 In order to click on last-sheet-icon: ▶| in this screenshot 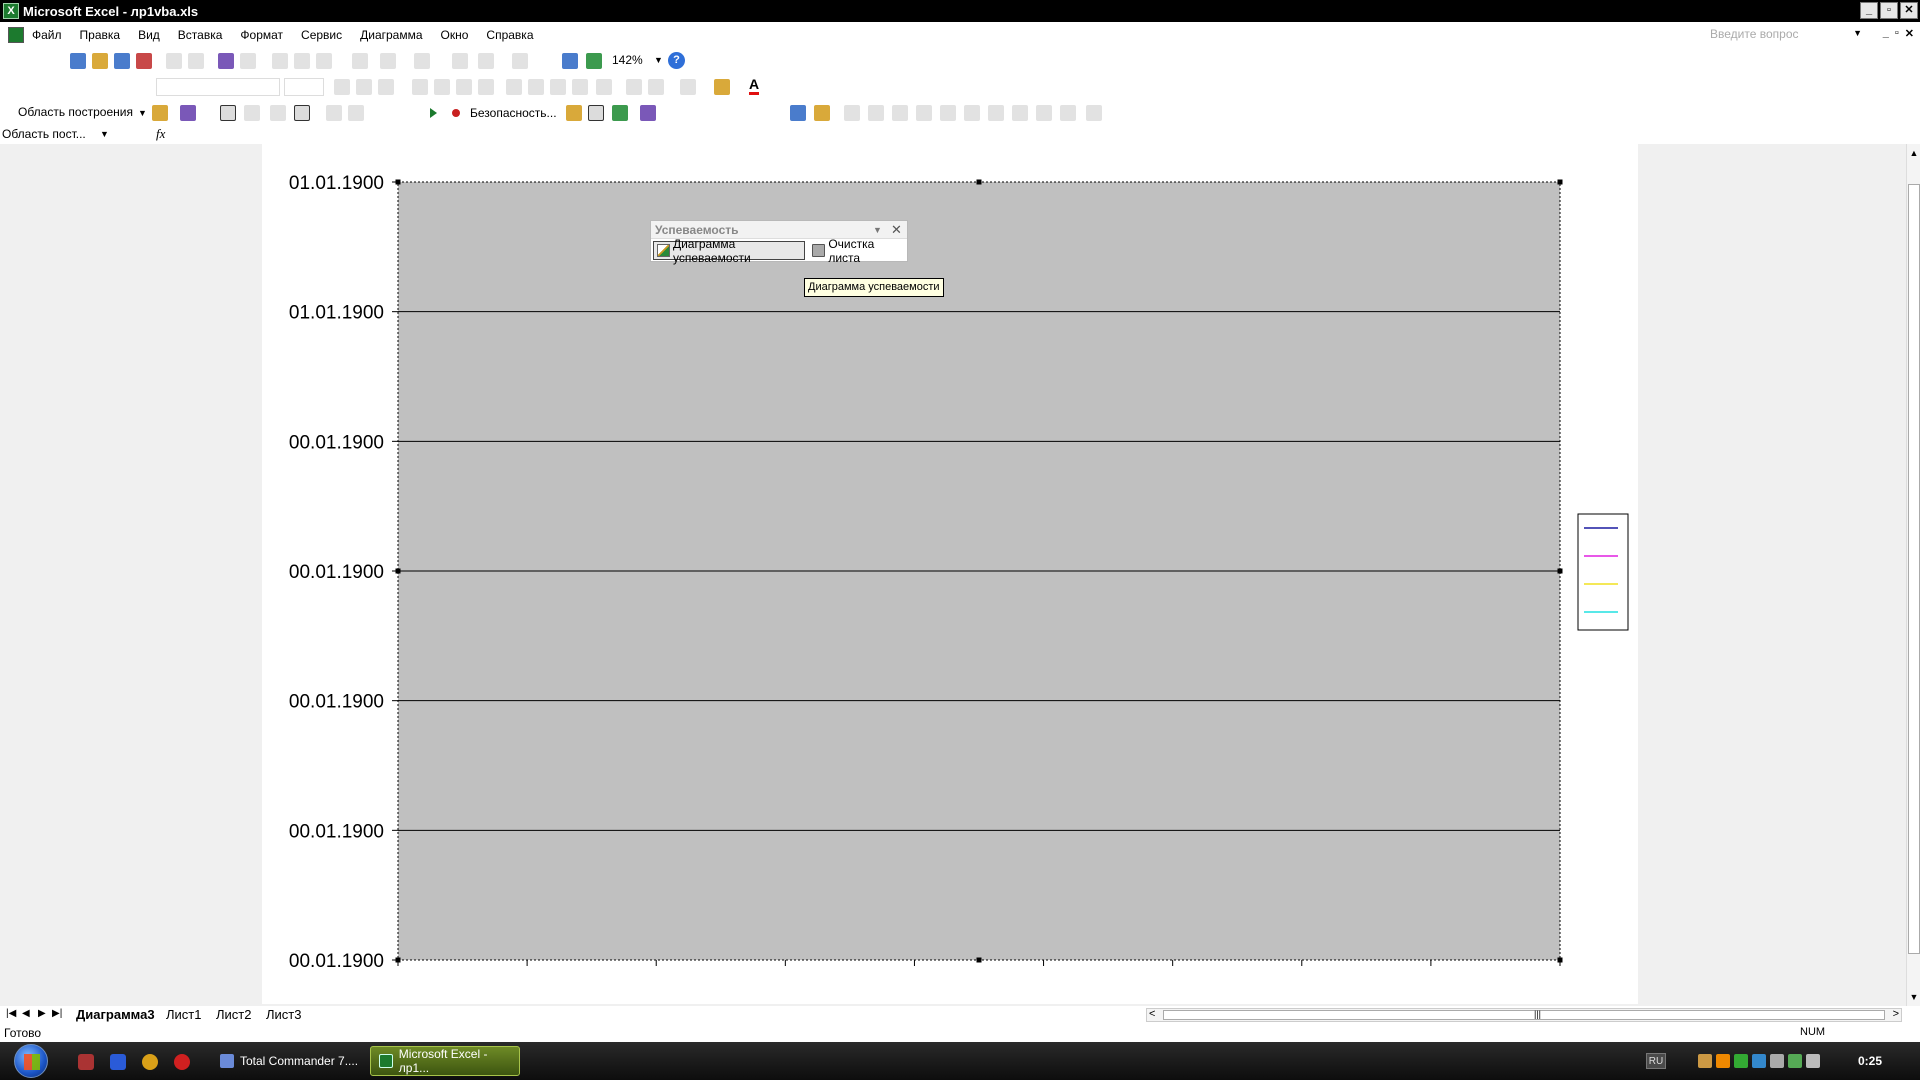, I will do `click(57, 1013)`.